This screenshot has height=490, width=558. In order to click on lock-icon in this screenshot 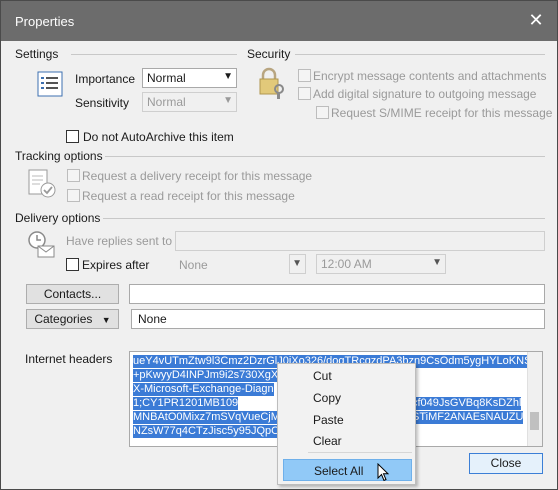, I will do `click(272, 83)`.